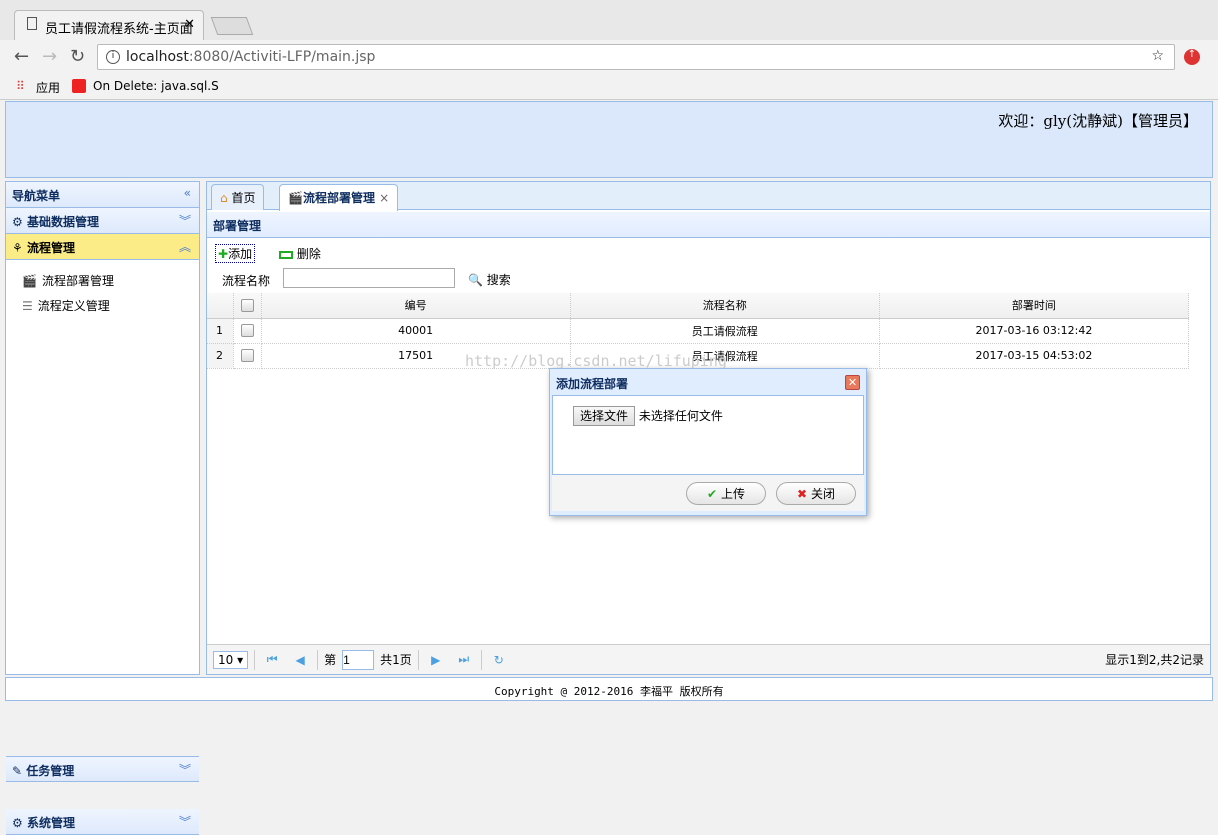  What do you see at coordinates (102, 769) in the screenshot?
I see `section-task: ✎ 任务管理 ︾` at bounding box center [102, 769].